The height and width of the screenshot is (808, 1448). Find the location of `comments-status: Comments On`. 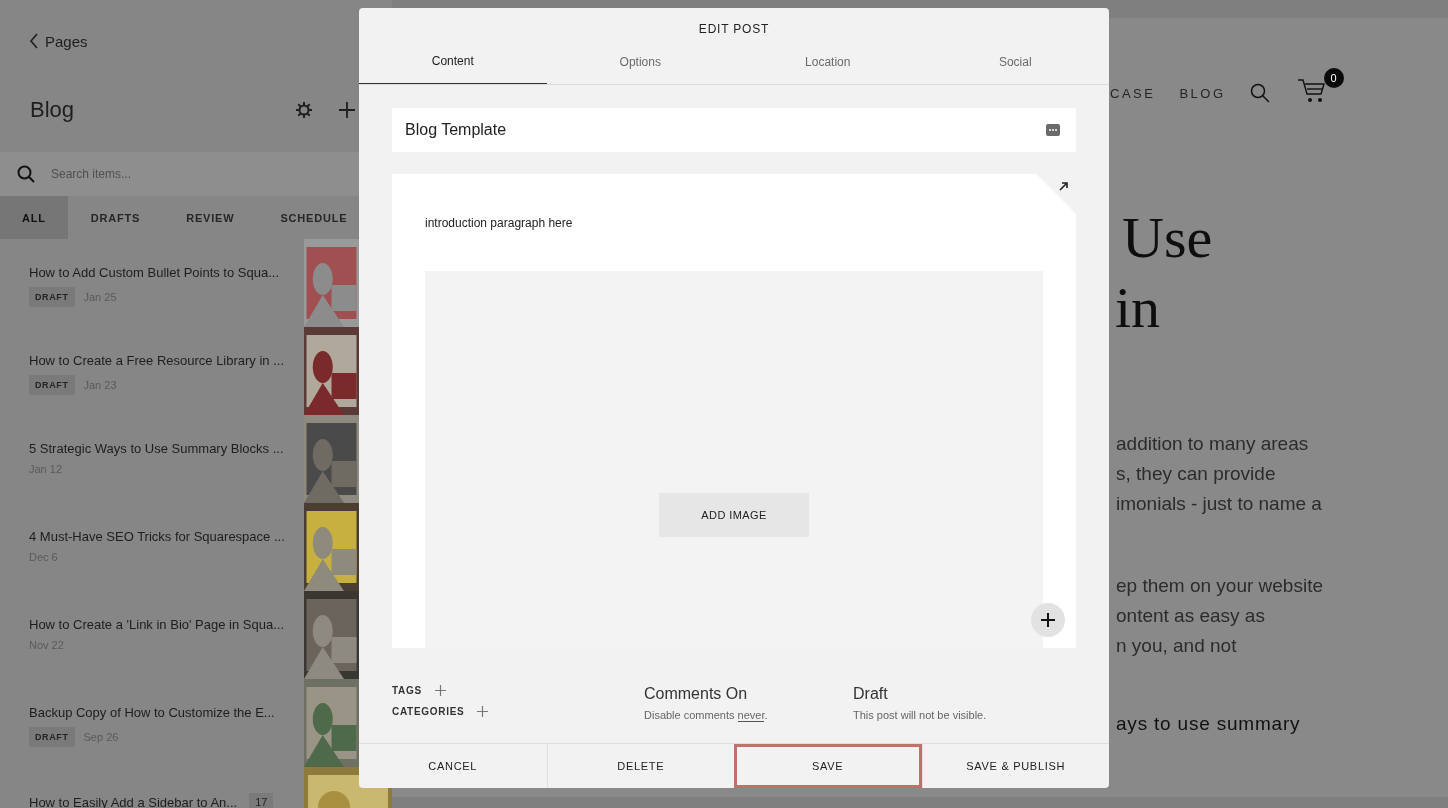

comments-status: Comments On is located at coordinates (748, 694).